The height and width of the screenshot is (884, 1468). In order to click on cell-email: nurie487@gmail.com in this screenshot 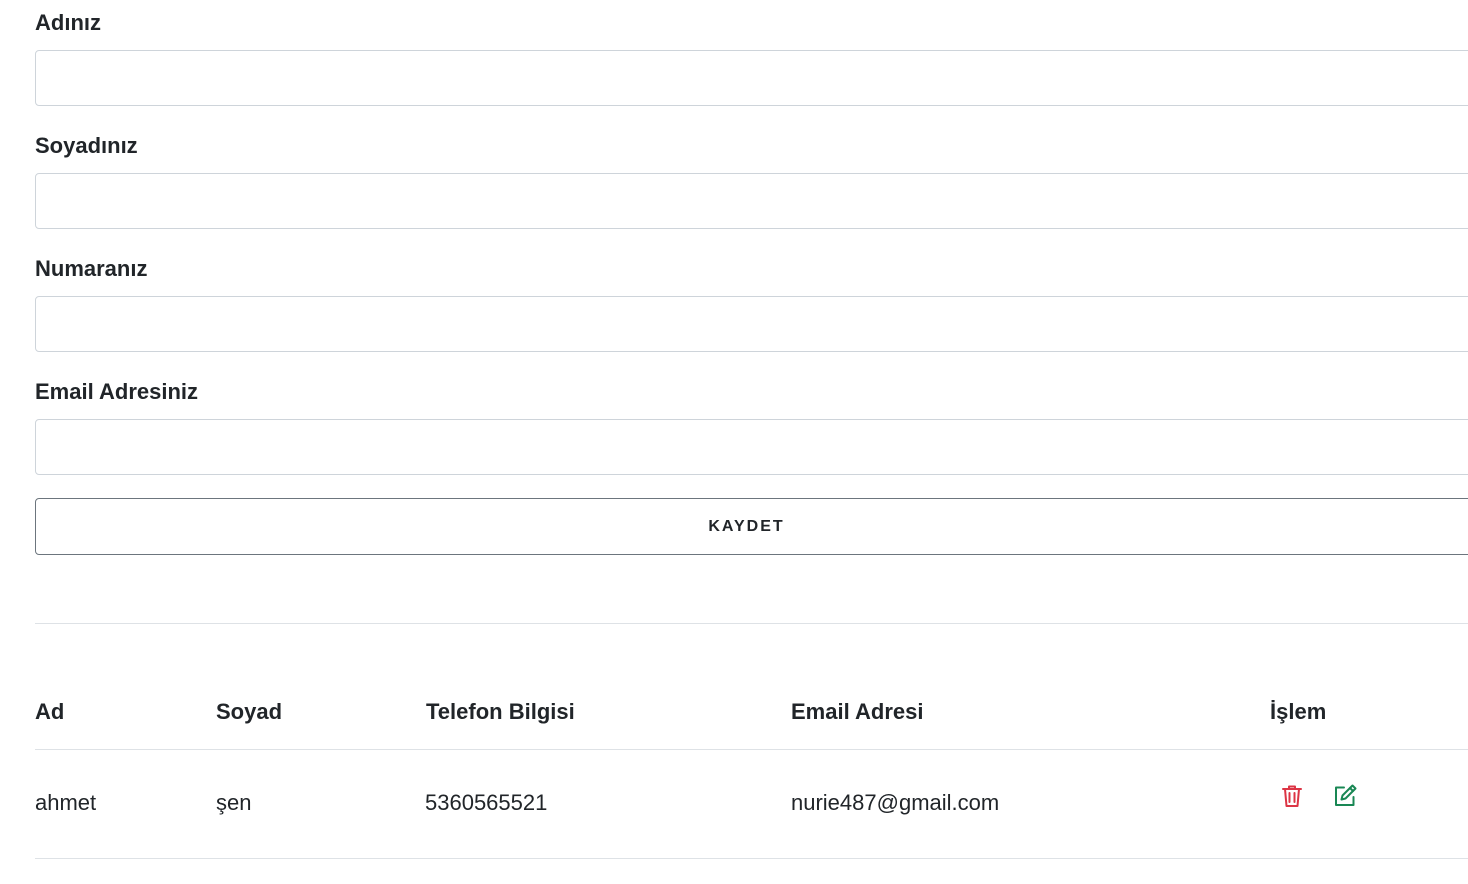, I will do `click(895, 802)`.